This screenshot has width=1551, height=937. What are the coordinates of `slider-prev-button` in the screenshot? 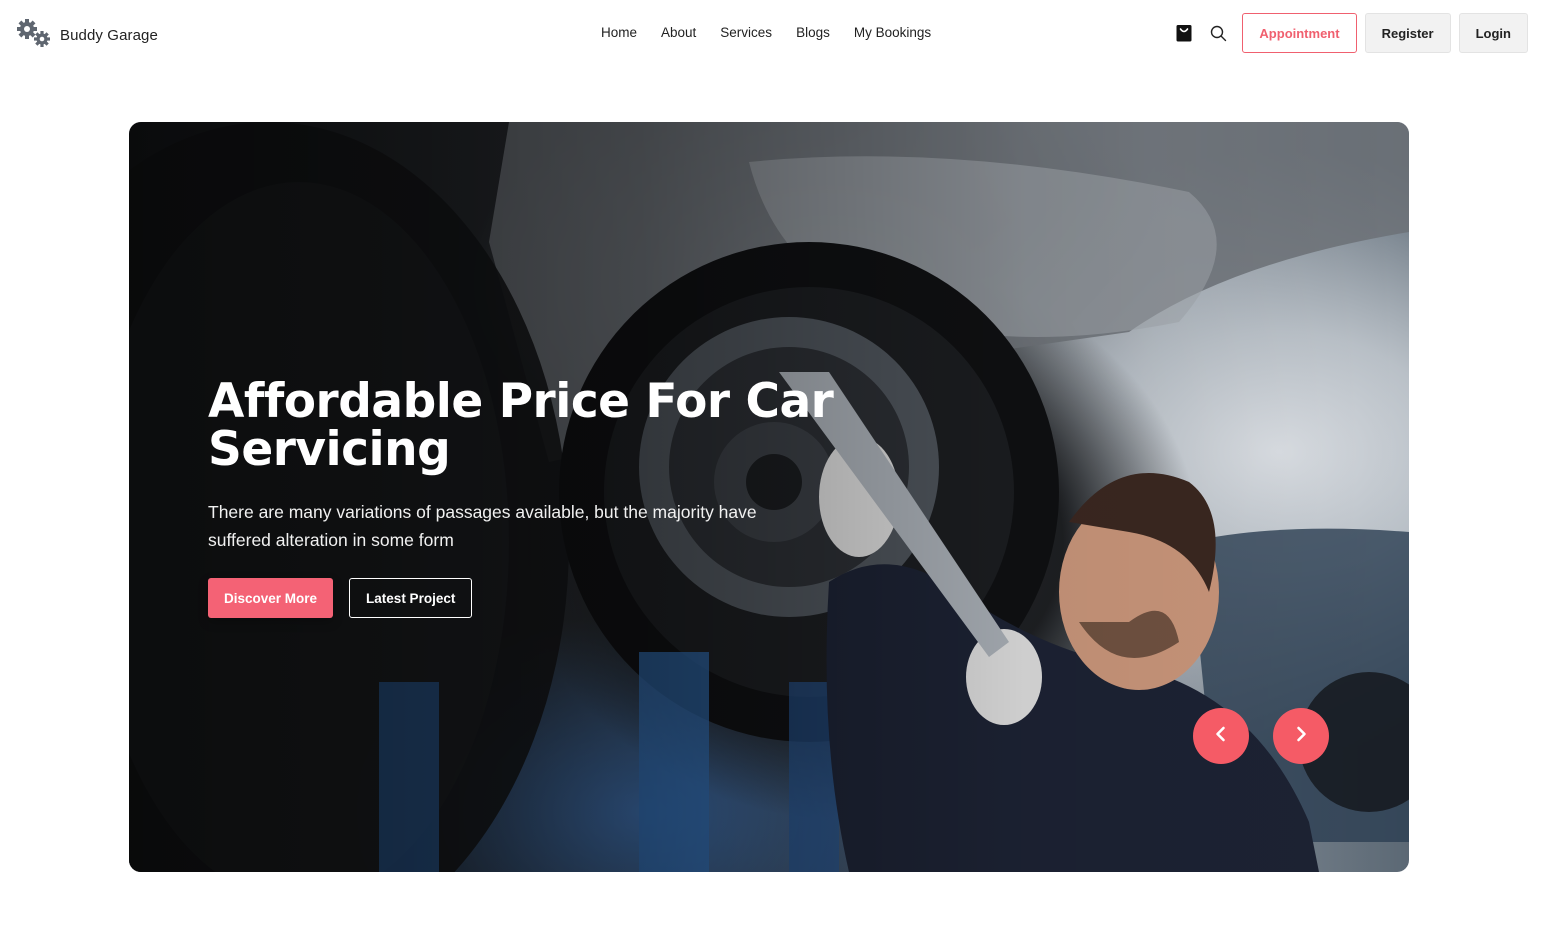 It's located at (1221, 736).